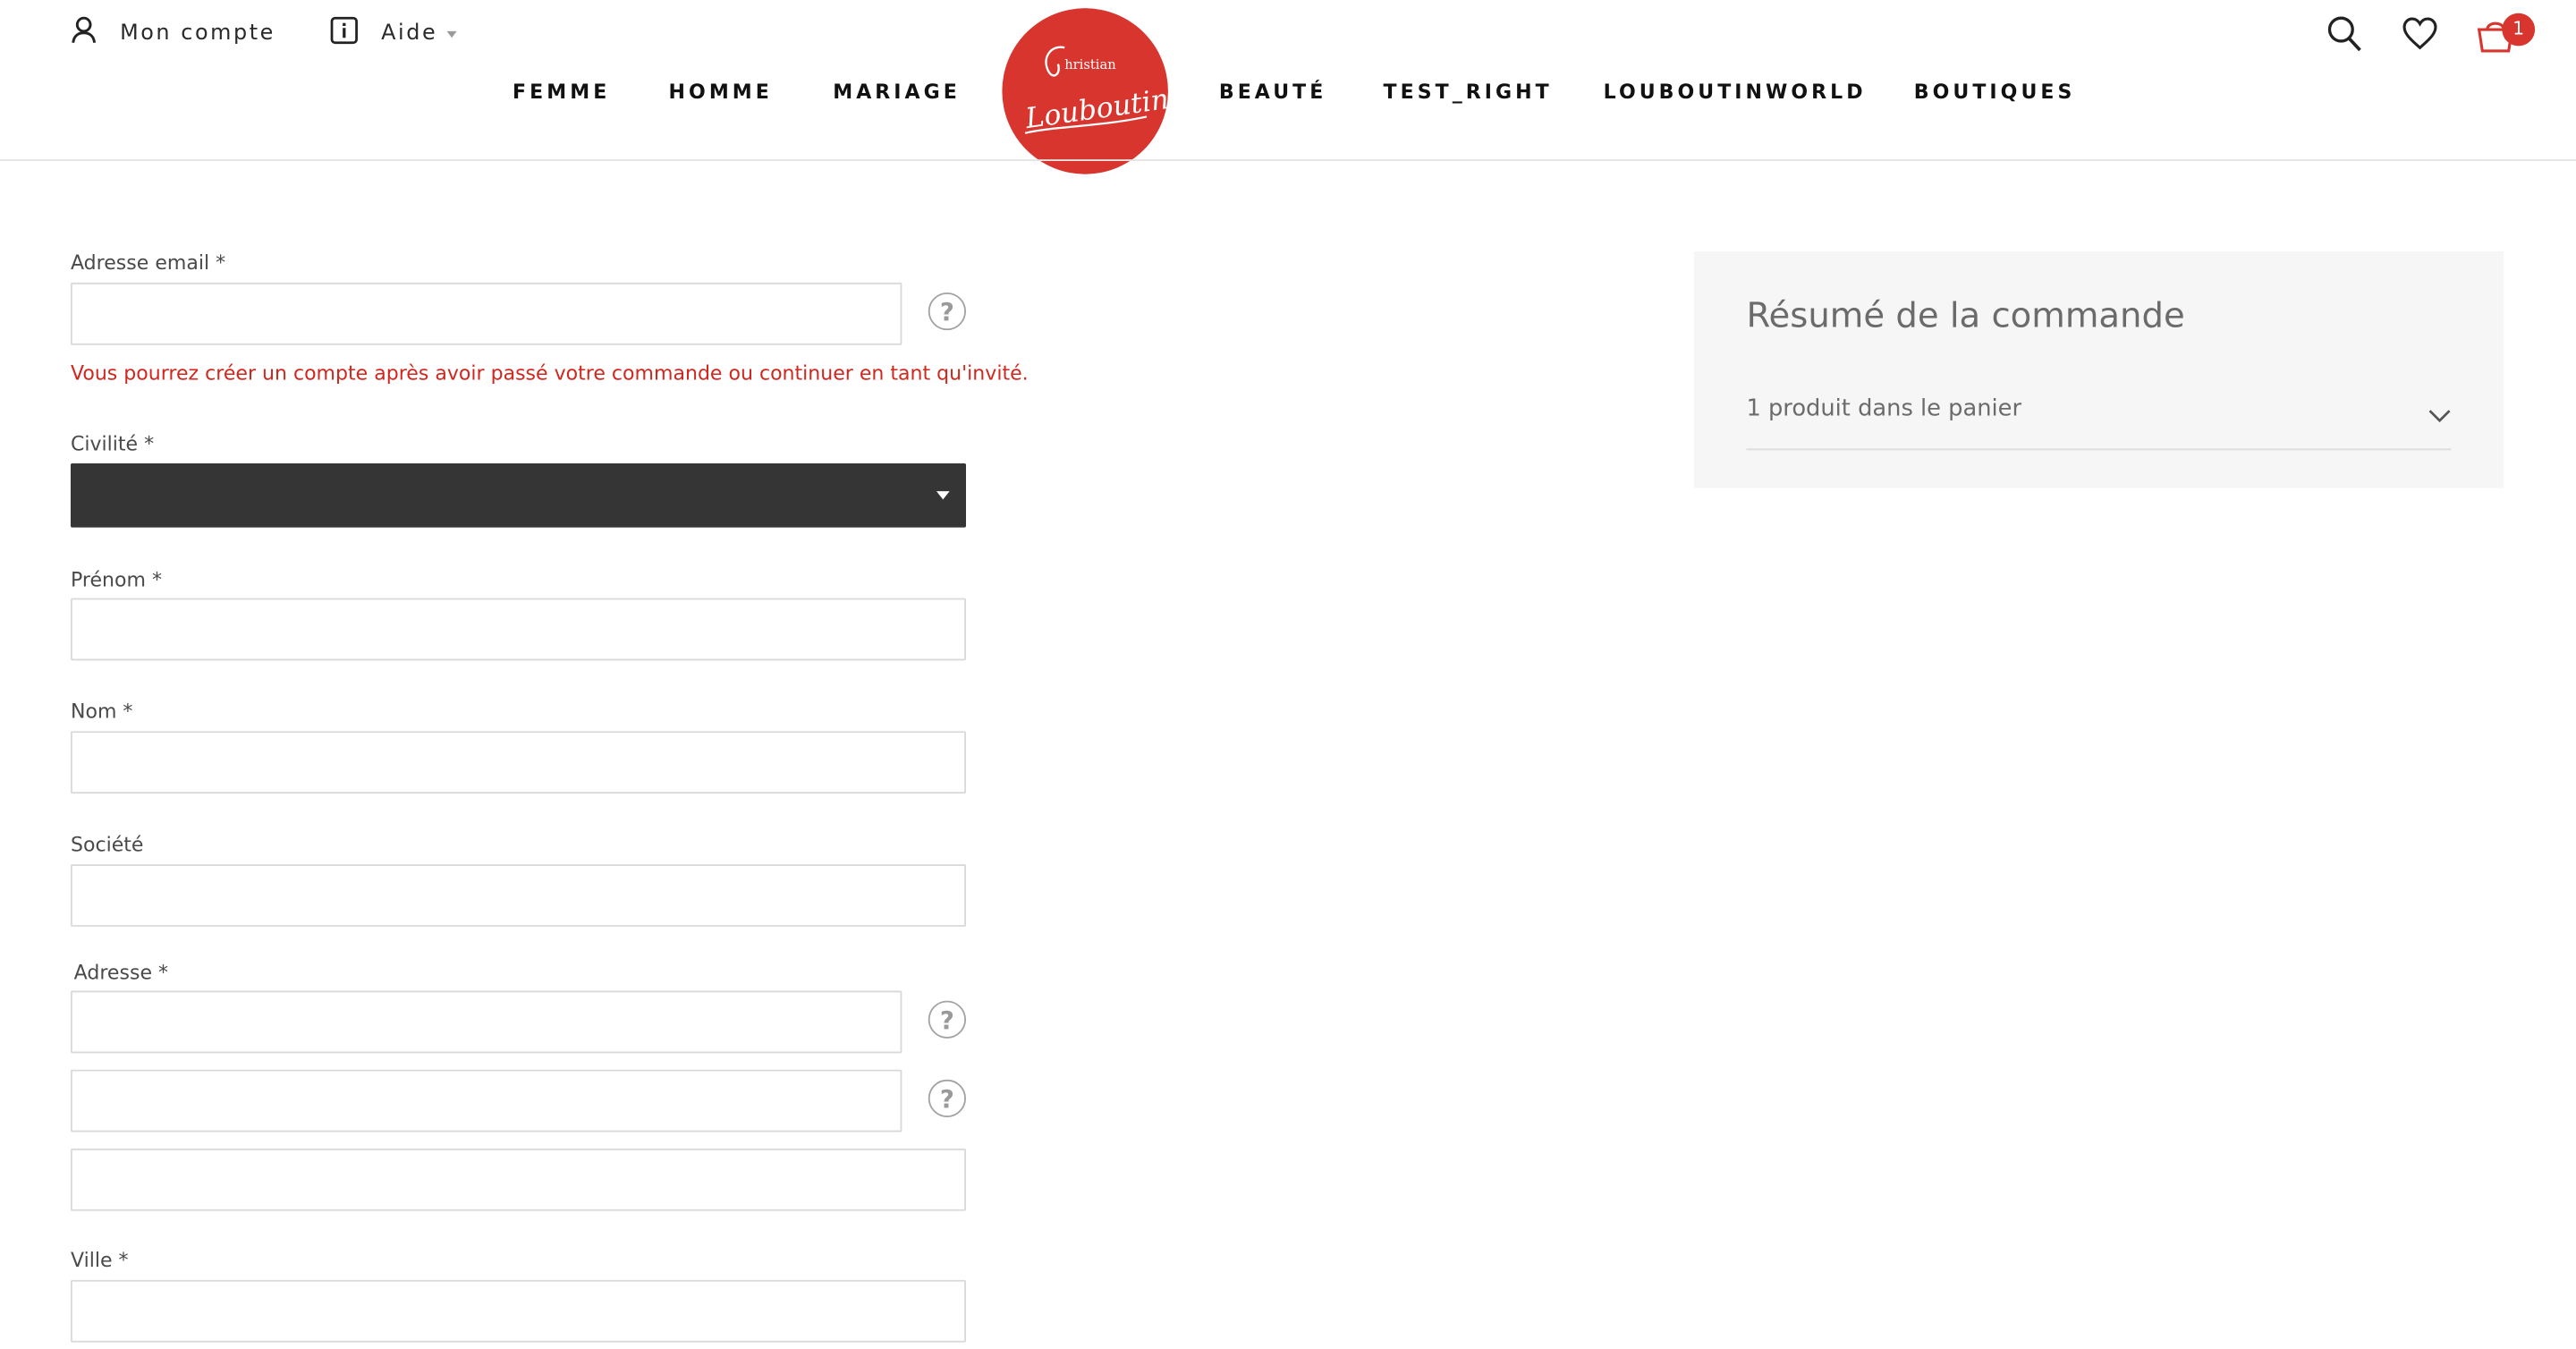  I want to click on societe-label: Société, so click(107, 844).